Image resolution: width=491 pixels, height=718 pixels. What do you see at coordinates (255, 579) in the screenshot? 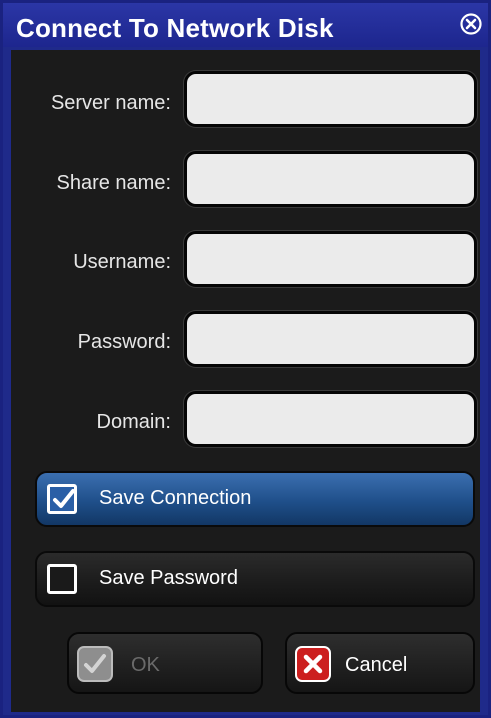
I see `save-password-toggle: Save Password` at bounding box center [255, 579].